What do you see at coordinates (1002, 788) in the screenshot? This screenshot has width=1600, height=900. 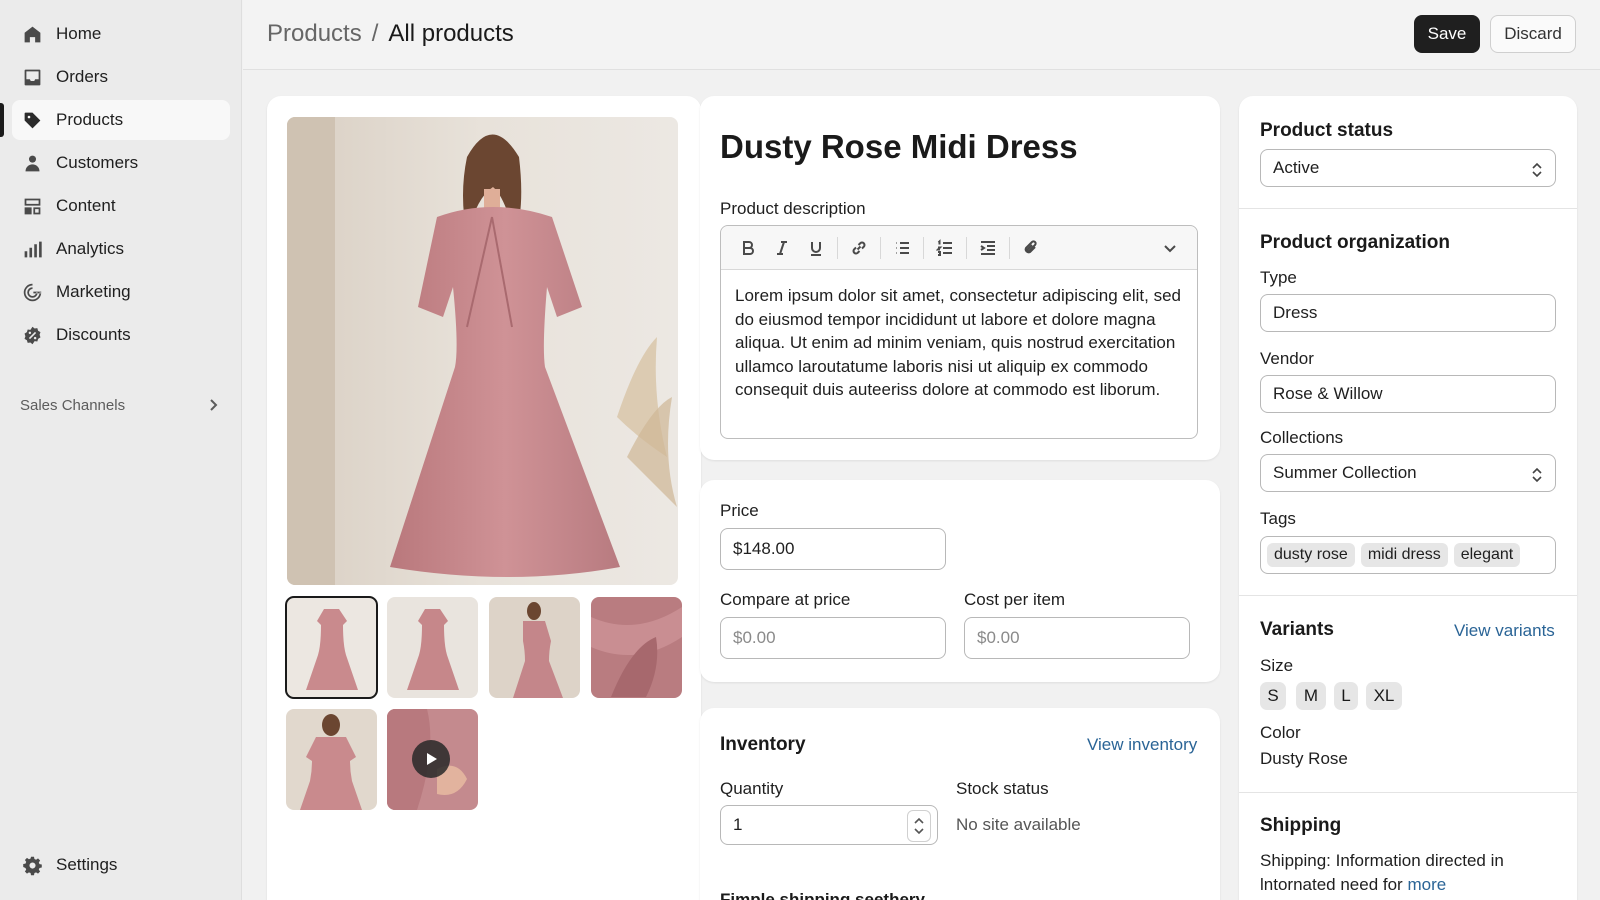 I see `stock-status-label: Stock status` at bounding box center [1002, 788].